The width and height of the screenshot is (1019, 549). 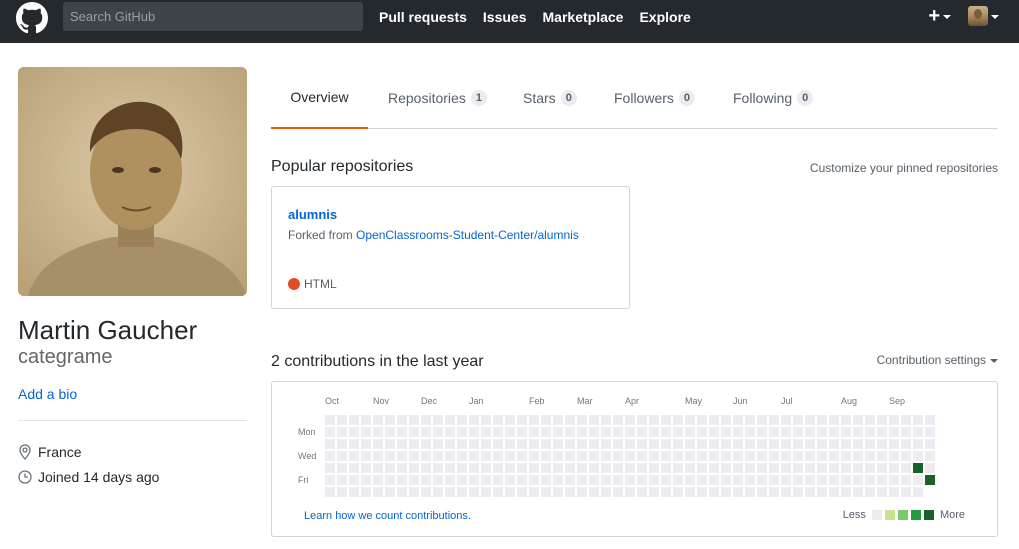 What do you see at coordinates (47, 394) in the screenshot?
I see `add-bio-link: Add a bio` at bounding box center [47, 394].